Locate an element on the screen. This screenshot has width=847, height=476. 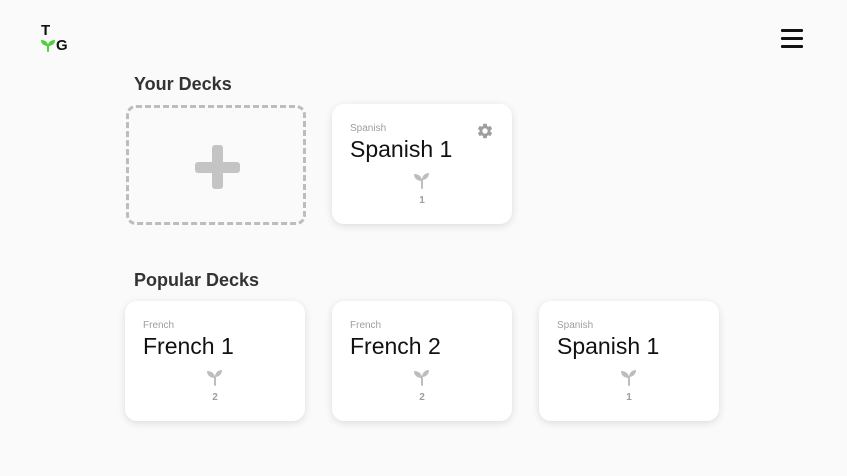
logo-letter-t: T is located at coordinates (46, 30).